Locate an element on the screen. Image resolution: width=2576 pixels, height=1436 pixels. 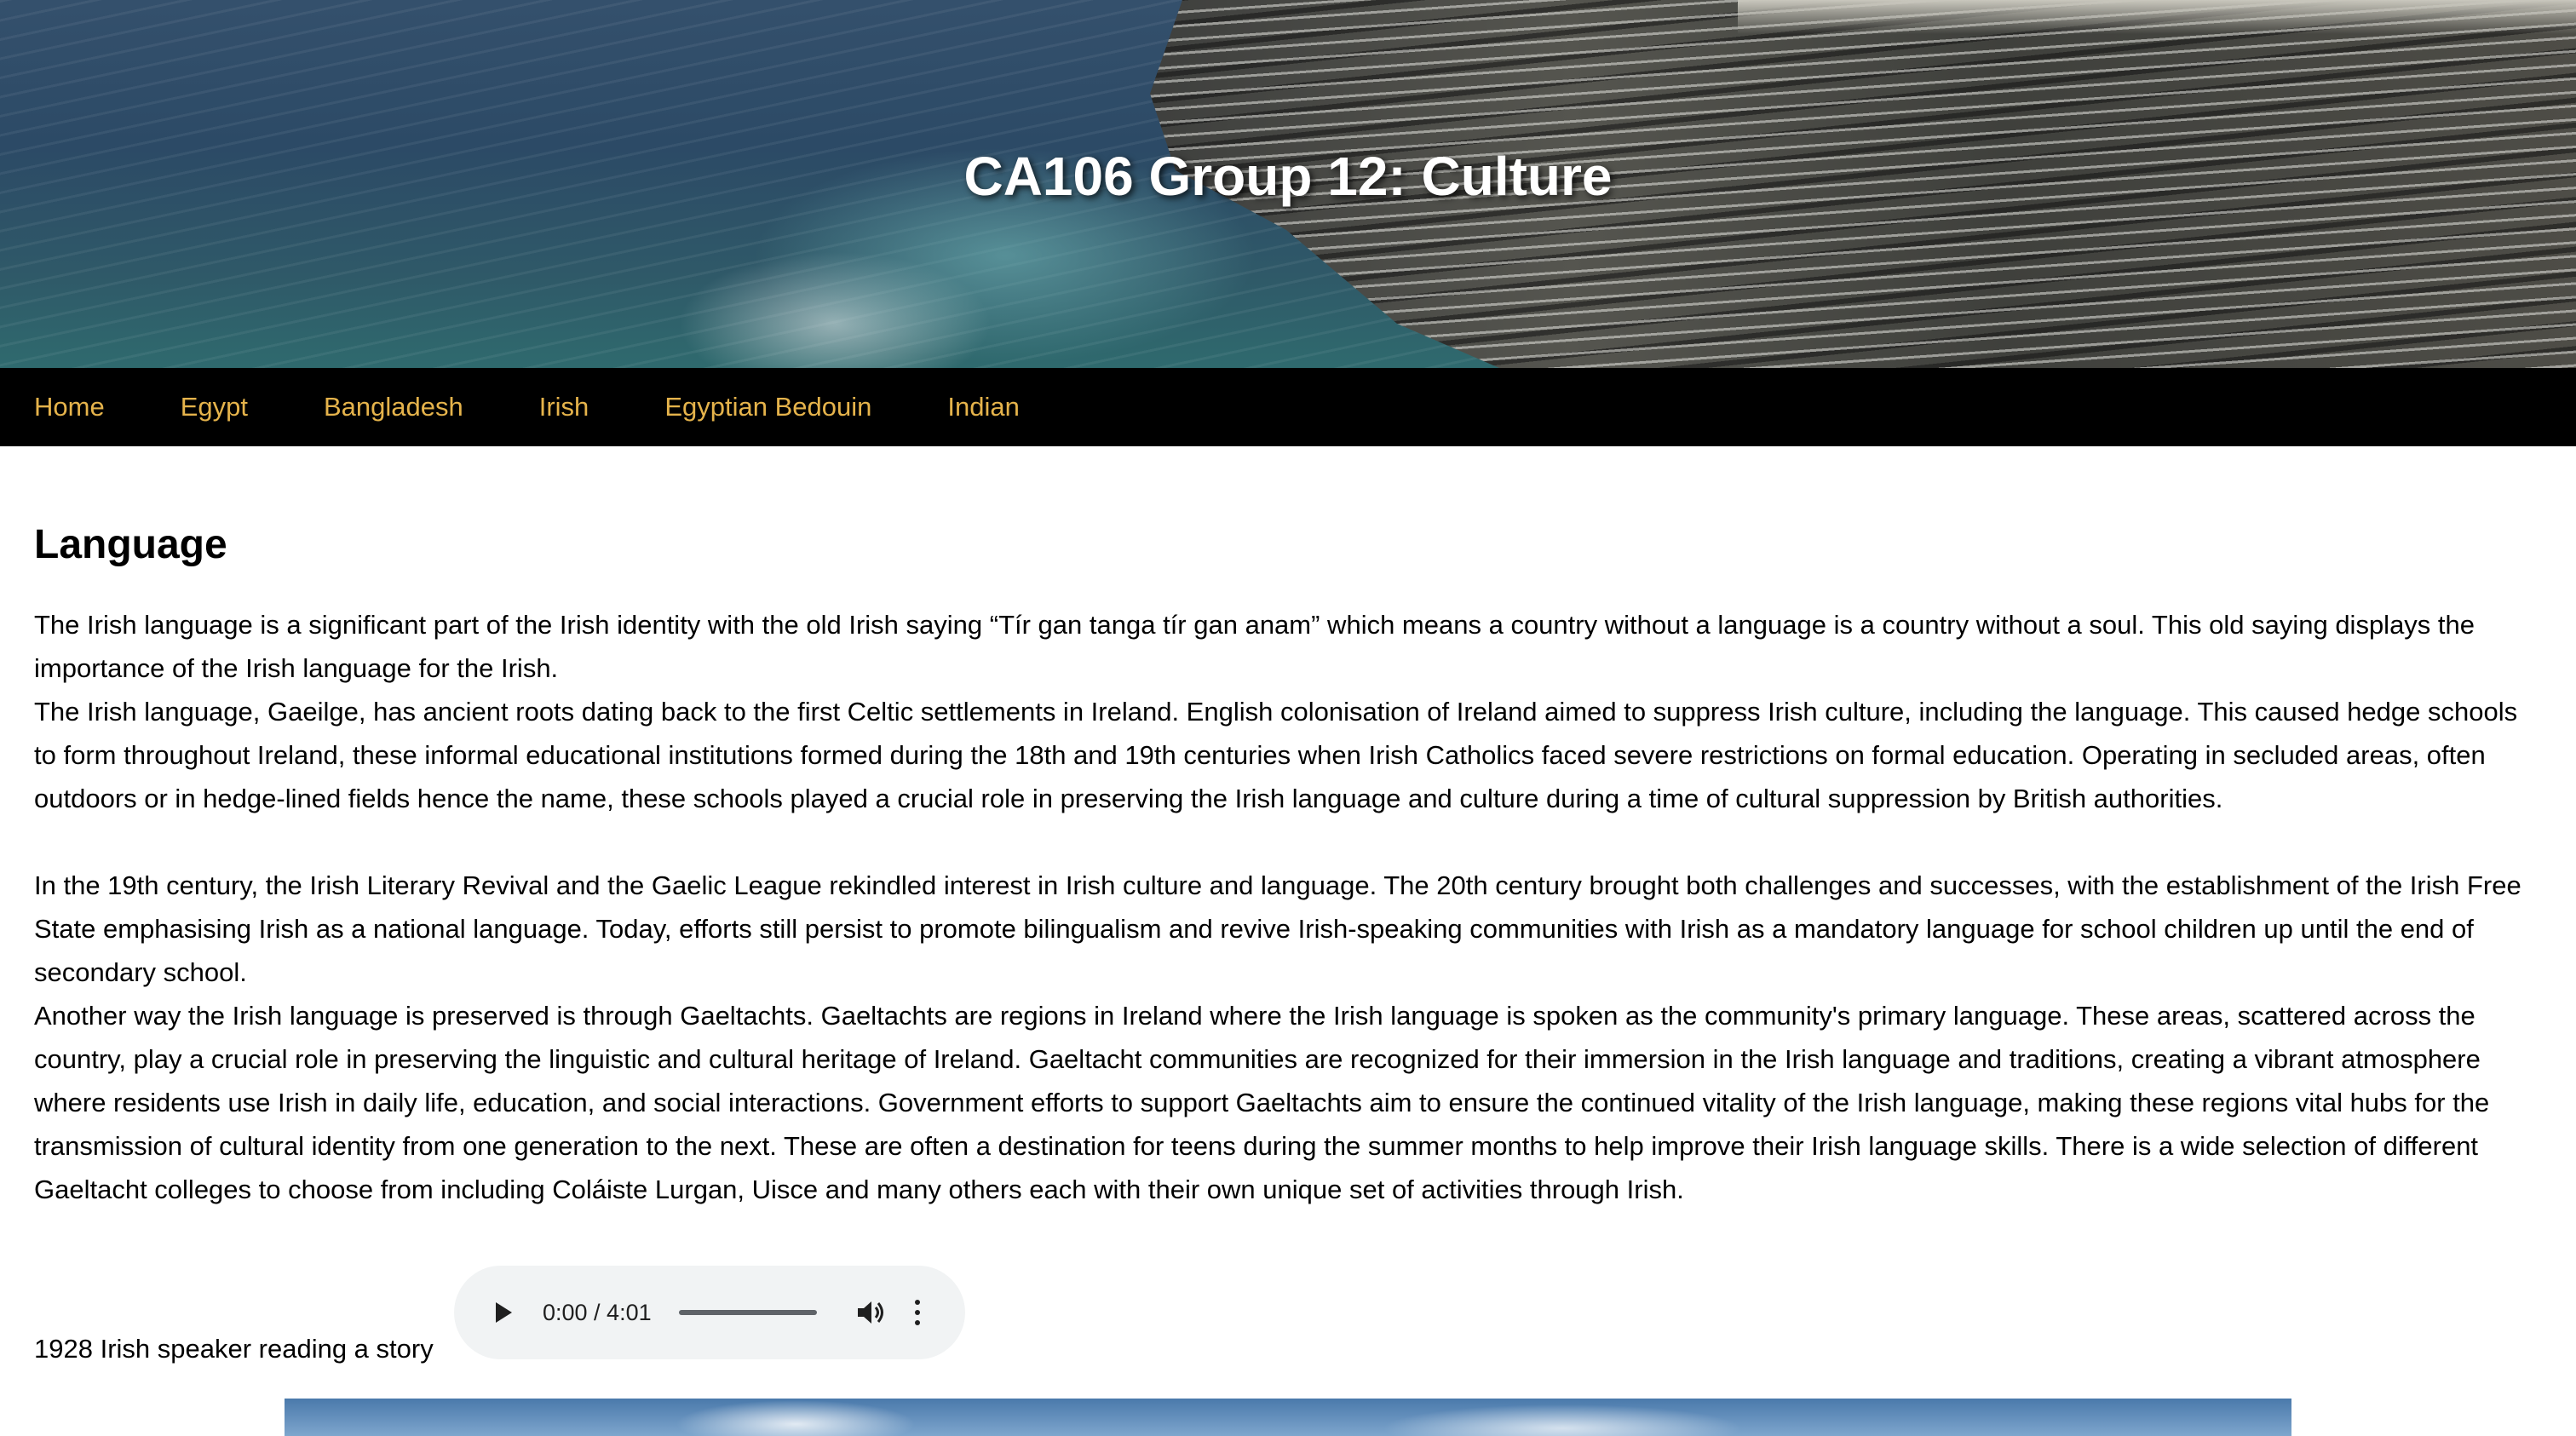
site-title: CA106 Group 12: Culture is located at coordinates (1288, 176).